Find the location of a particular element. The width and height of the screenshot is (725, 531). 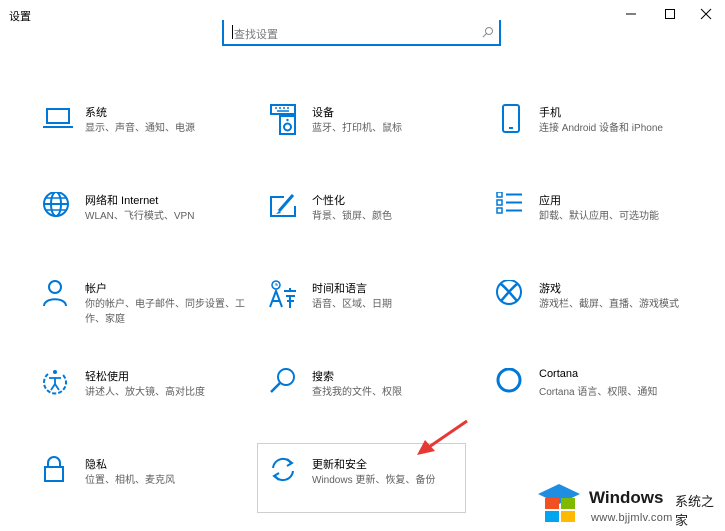

cortana-icon is located at coordinates (509, 380).